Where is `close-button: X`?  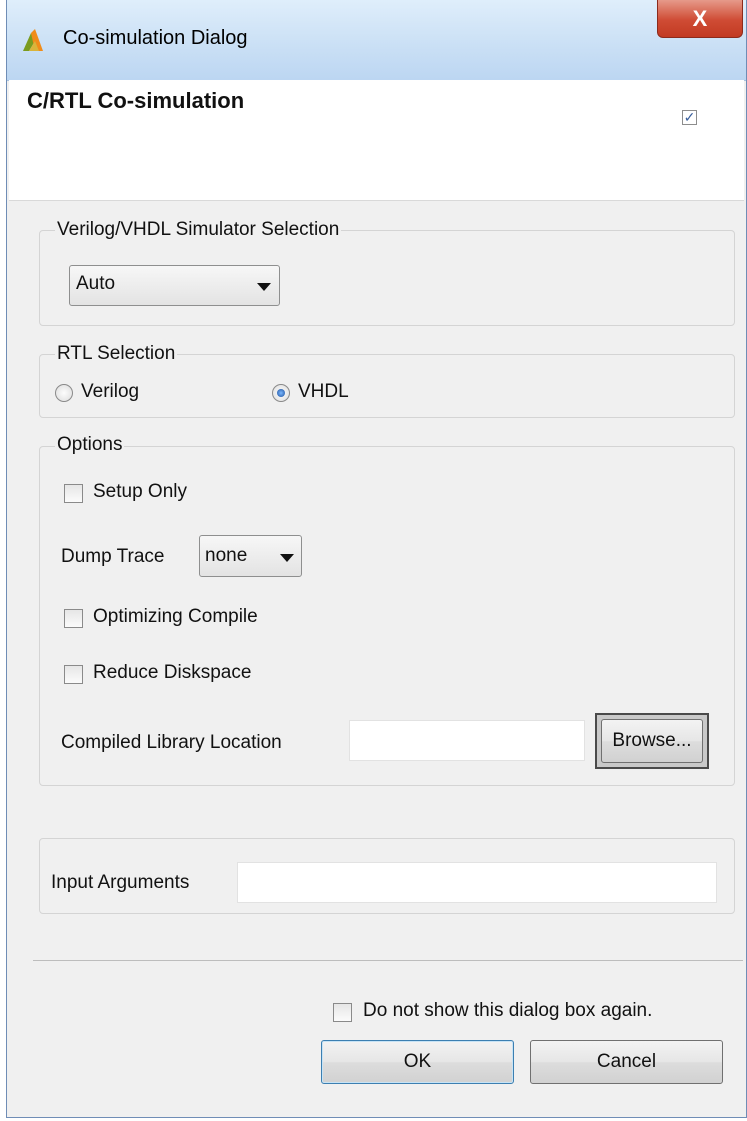
close-button: X is located at coordinates (700, 19).